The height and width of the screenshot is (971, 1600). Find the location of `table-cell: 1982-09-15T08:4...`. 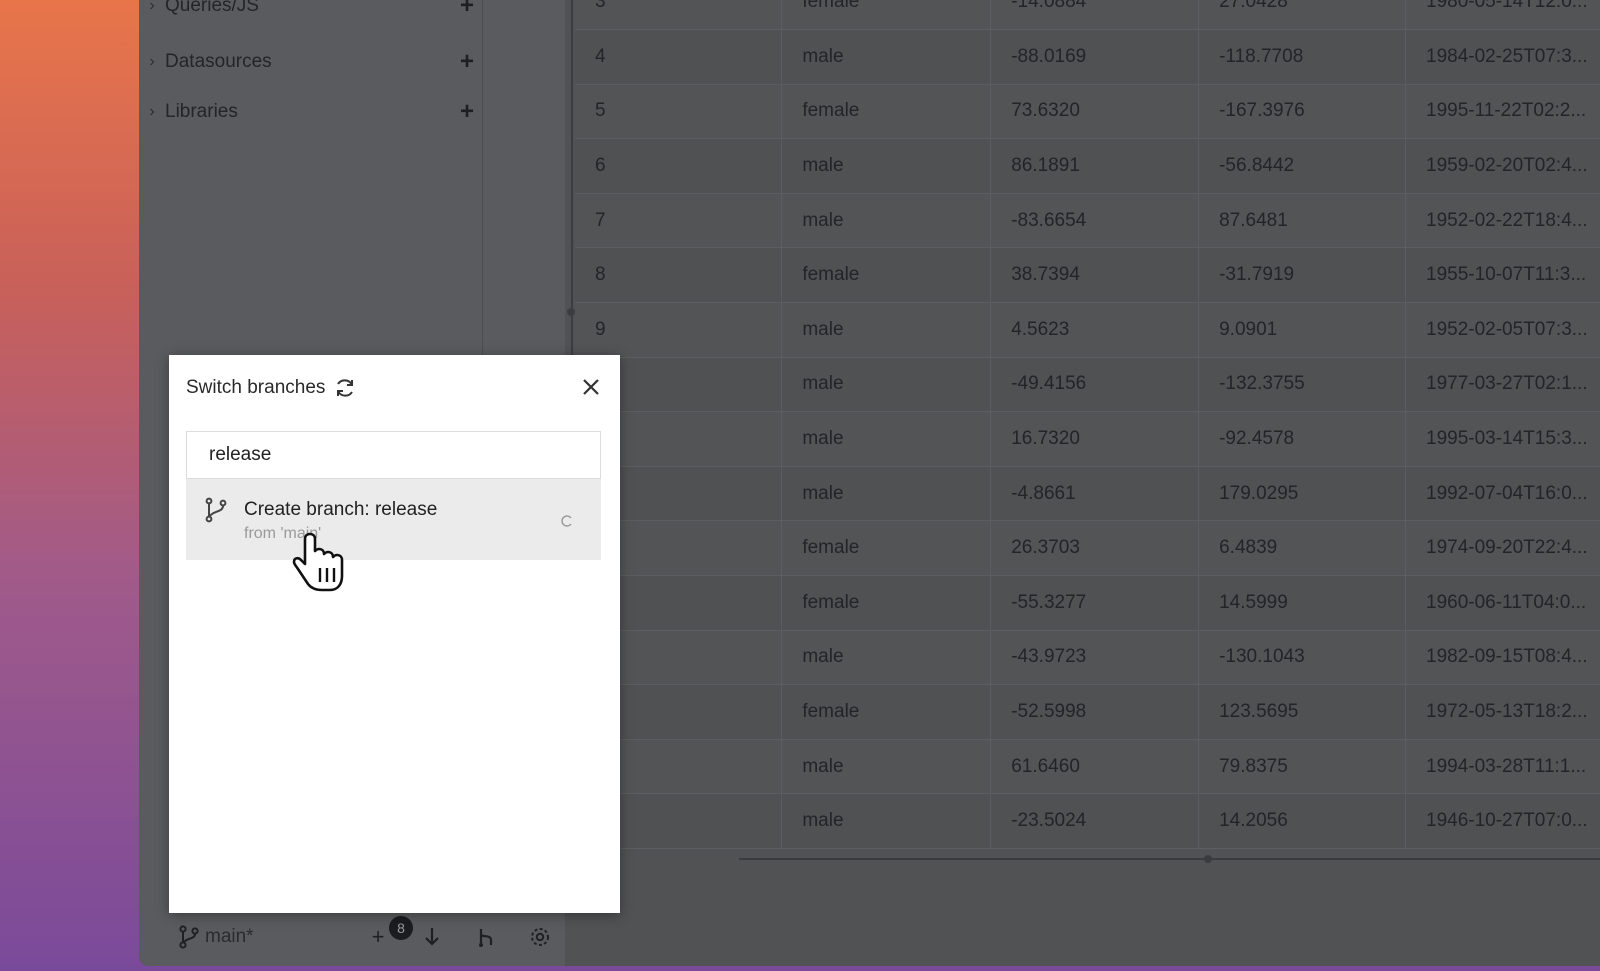

table-cell: 1982-09-15T08:4... is located at coordinates (1502, 658).